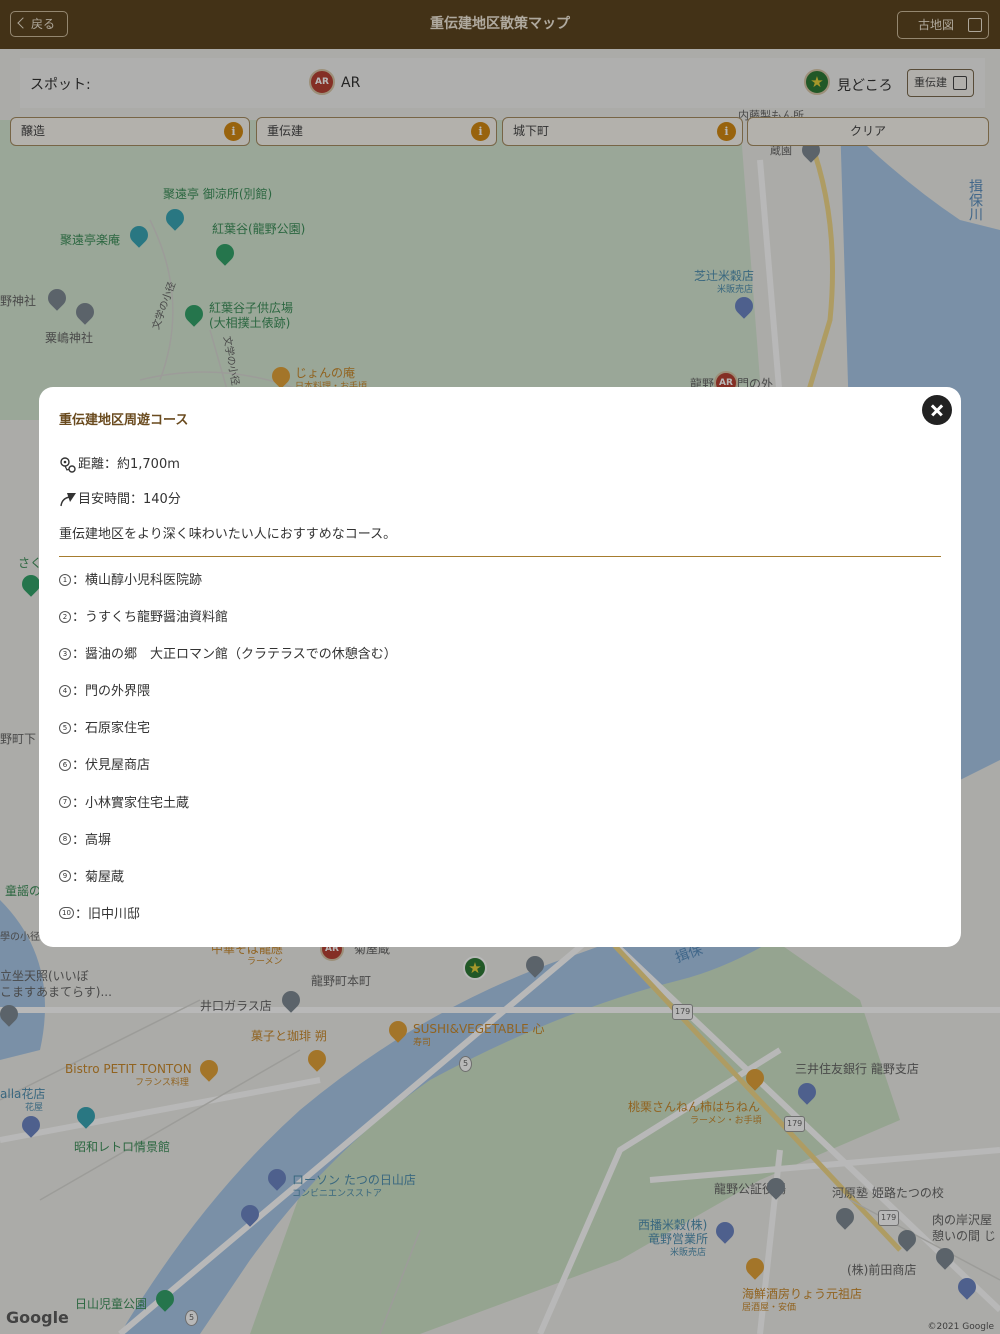  What do you see at coordinates (129, 464) in the screenshot?
I see `distance-text: 距離：約1,700m` at bounding box center [129, 464].